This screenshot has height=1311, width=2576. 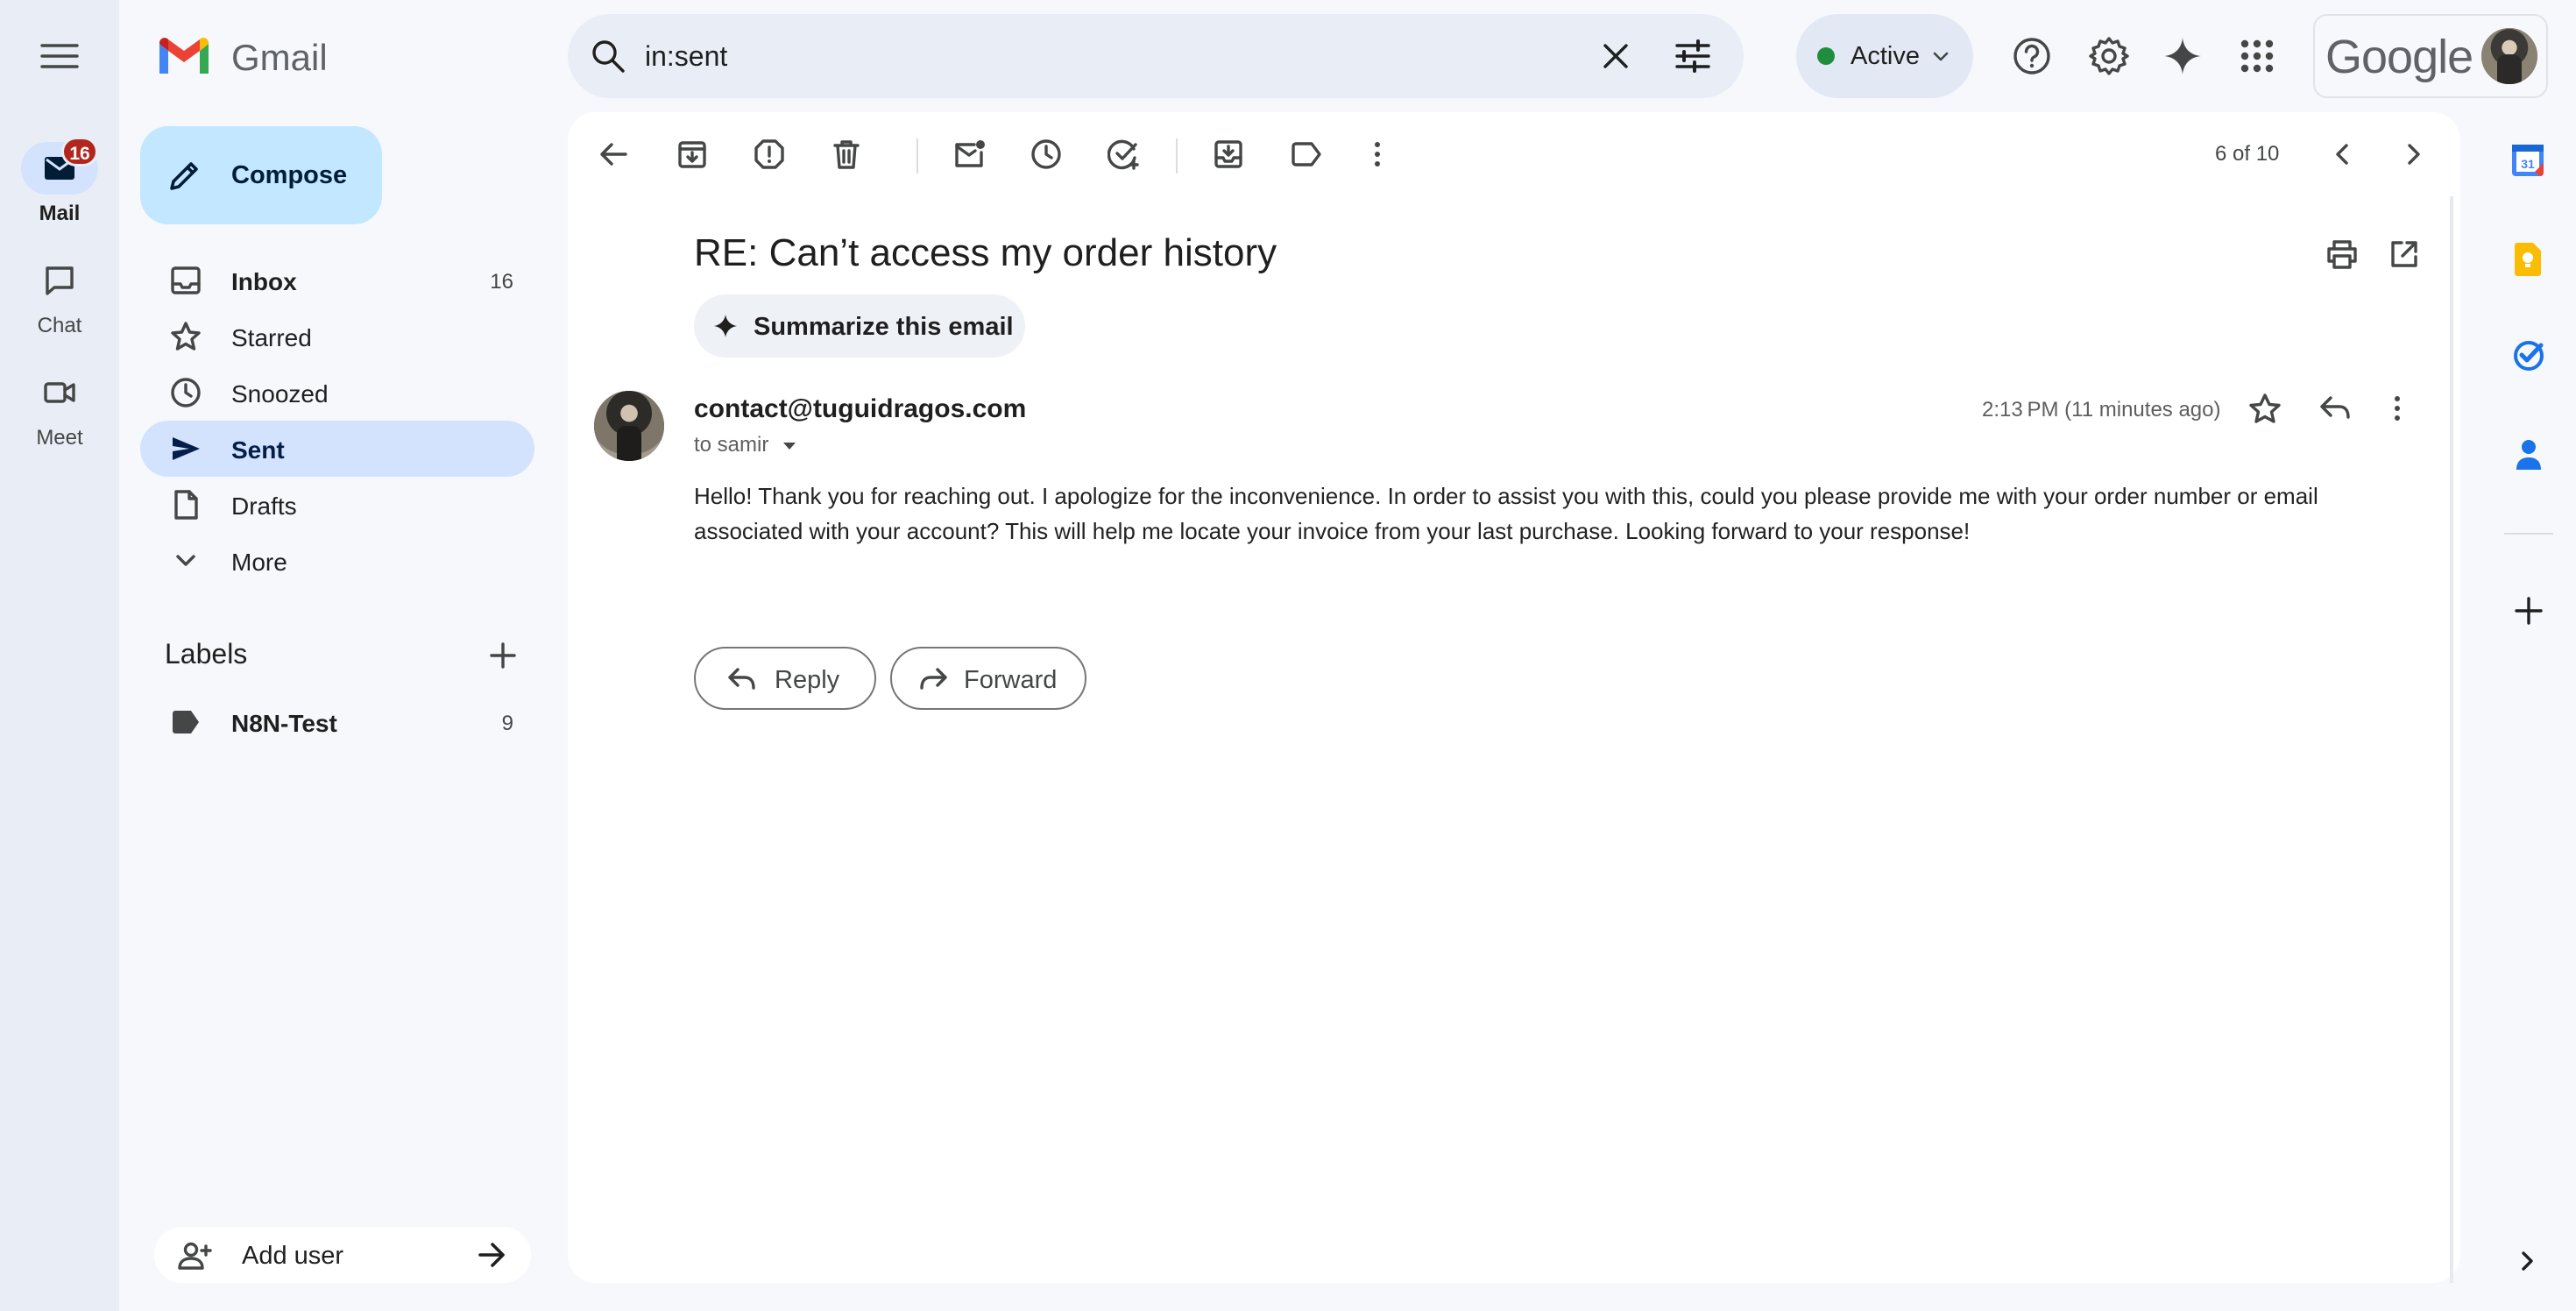 I want to click on clear-search-icon, so click(x=1615, y=56).